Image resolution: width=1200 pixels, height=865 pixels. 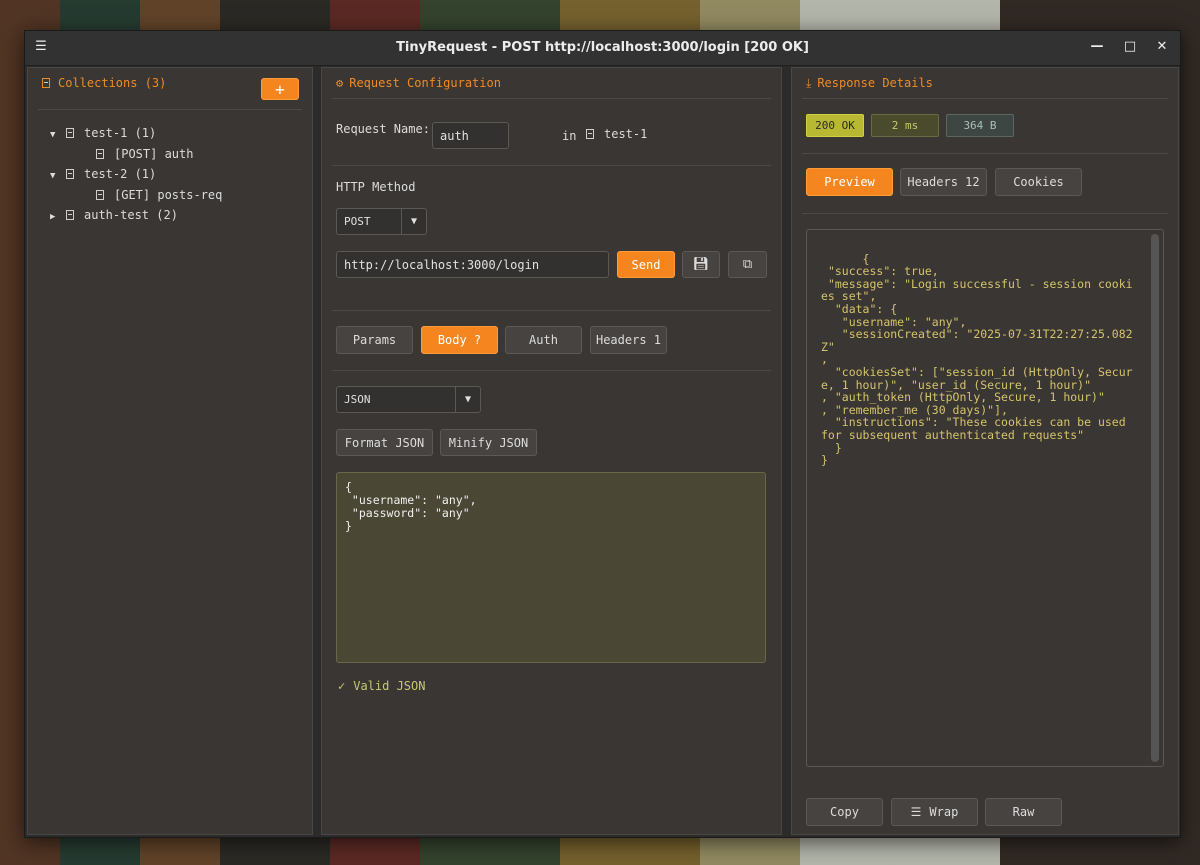 What do you see at coordinates (1023, 812) in the screenshot?
I see `raw-button: Raw` at bounding box center [1023, 812].